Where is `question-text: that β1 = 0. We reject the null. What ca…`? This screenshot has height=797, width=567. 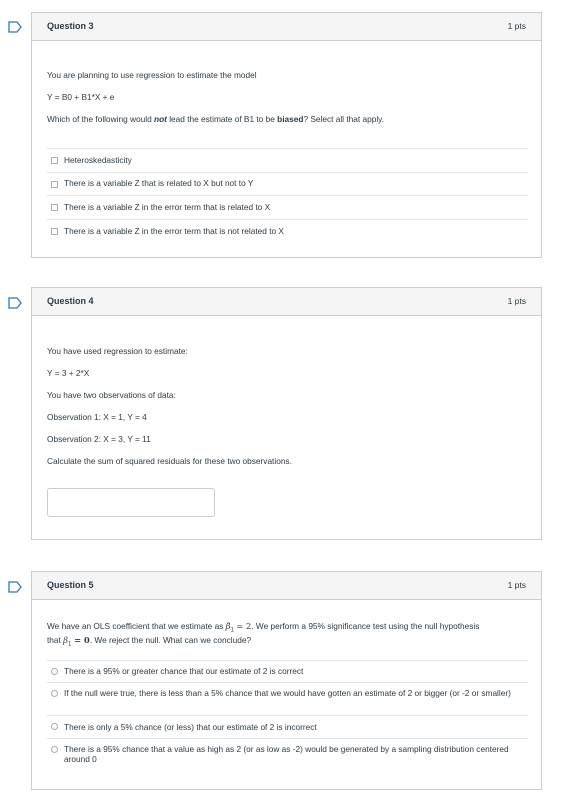 question-text: that β1 = 0. We reject the null. What ca… is located at coordinates (149, 641).